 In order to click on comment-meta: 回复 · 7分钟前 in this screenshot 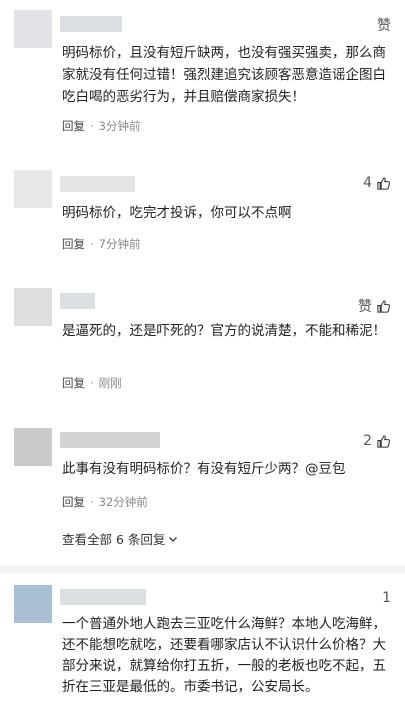, I will do `click(101, 244)`.